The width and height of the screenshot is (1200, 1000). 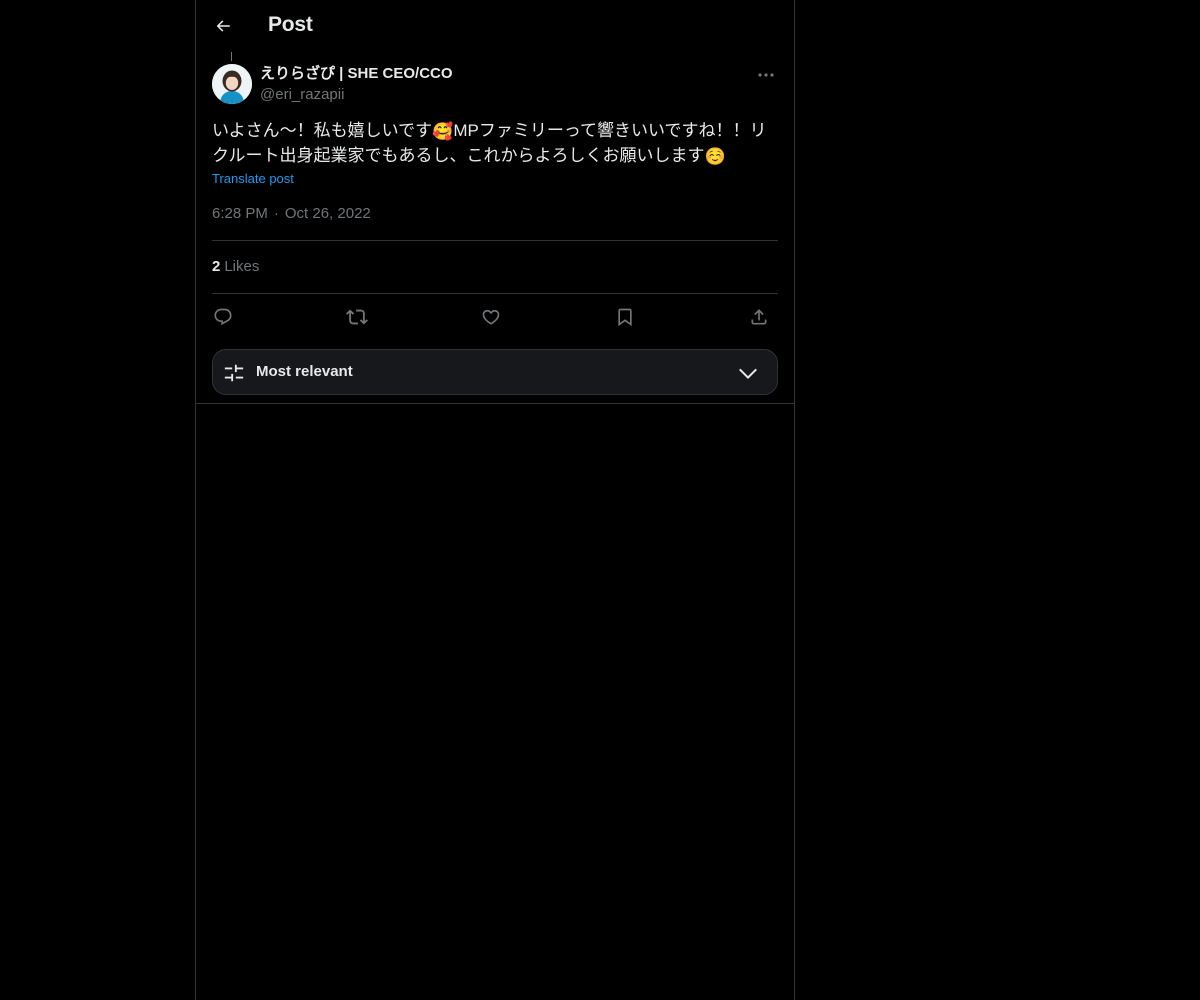 What do you see at coordinates (322, 130) in the screenshot?
I see `post-text-part-1: いよさん〜！私も嬉しいです` at bounding box center [322, 130].